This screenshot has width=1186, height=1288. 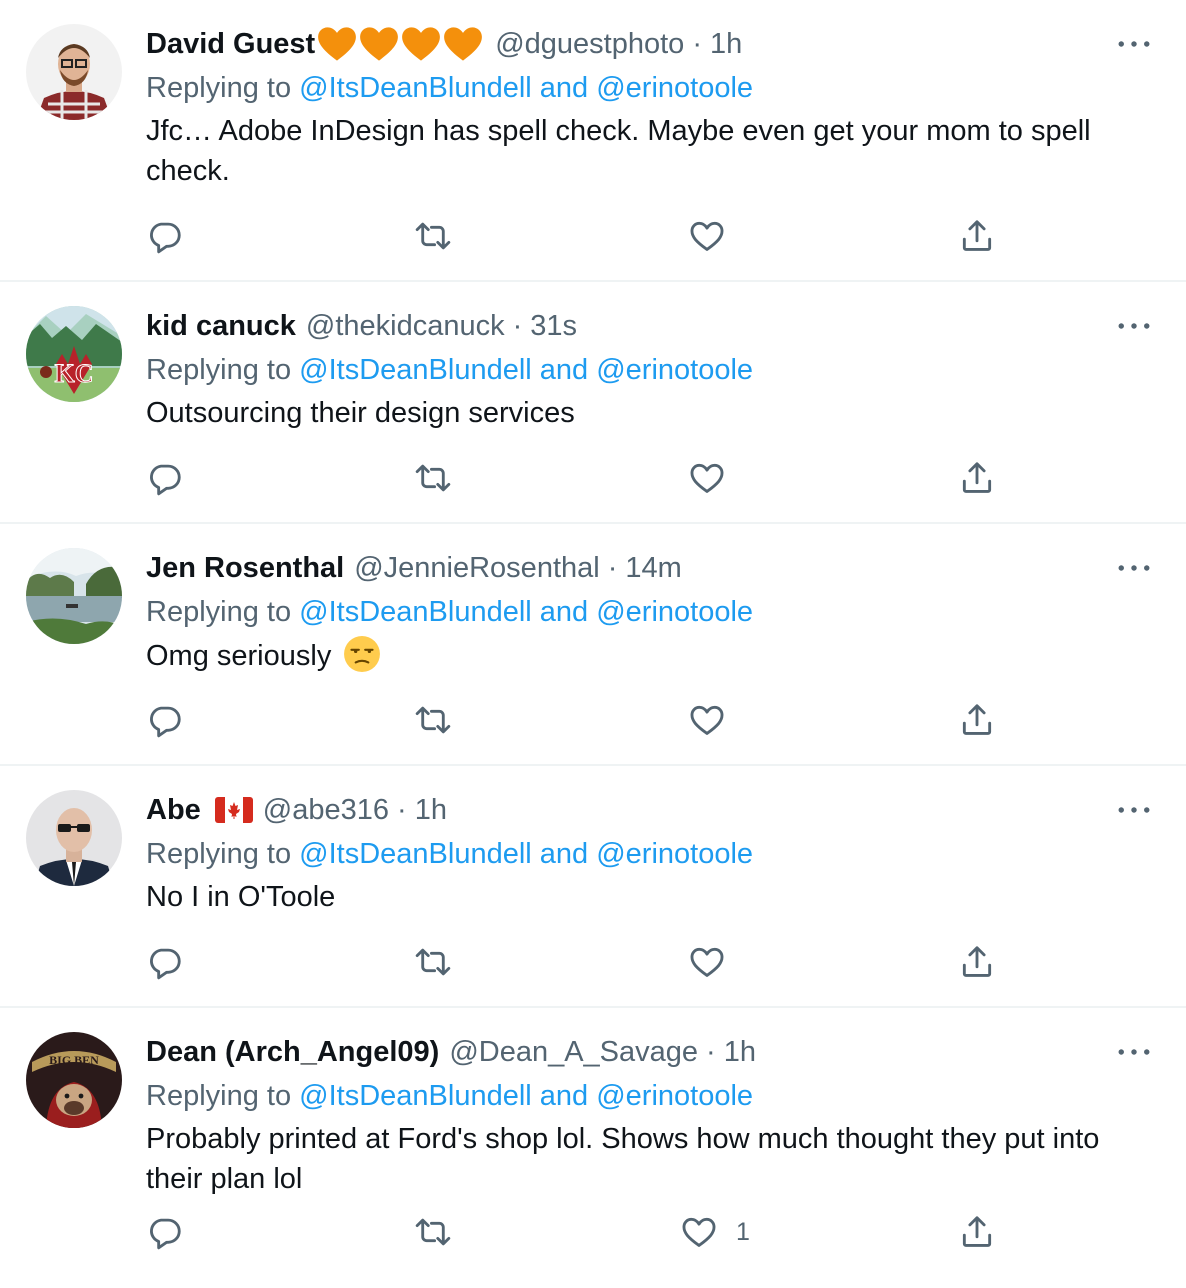 I want to click on display-name: kid canuck, so click(x=221, y=326).